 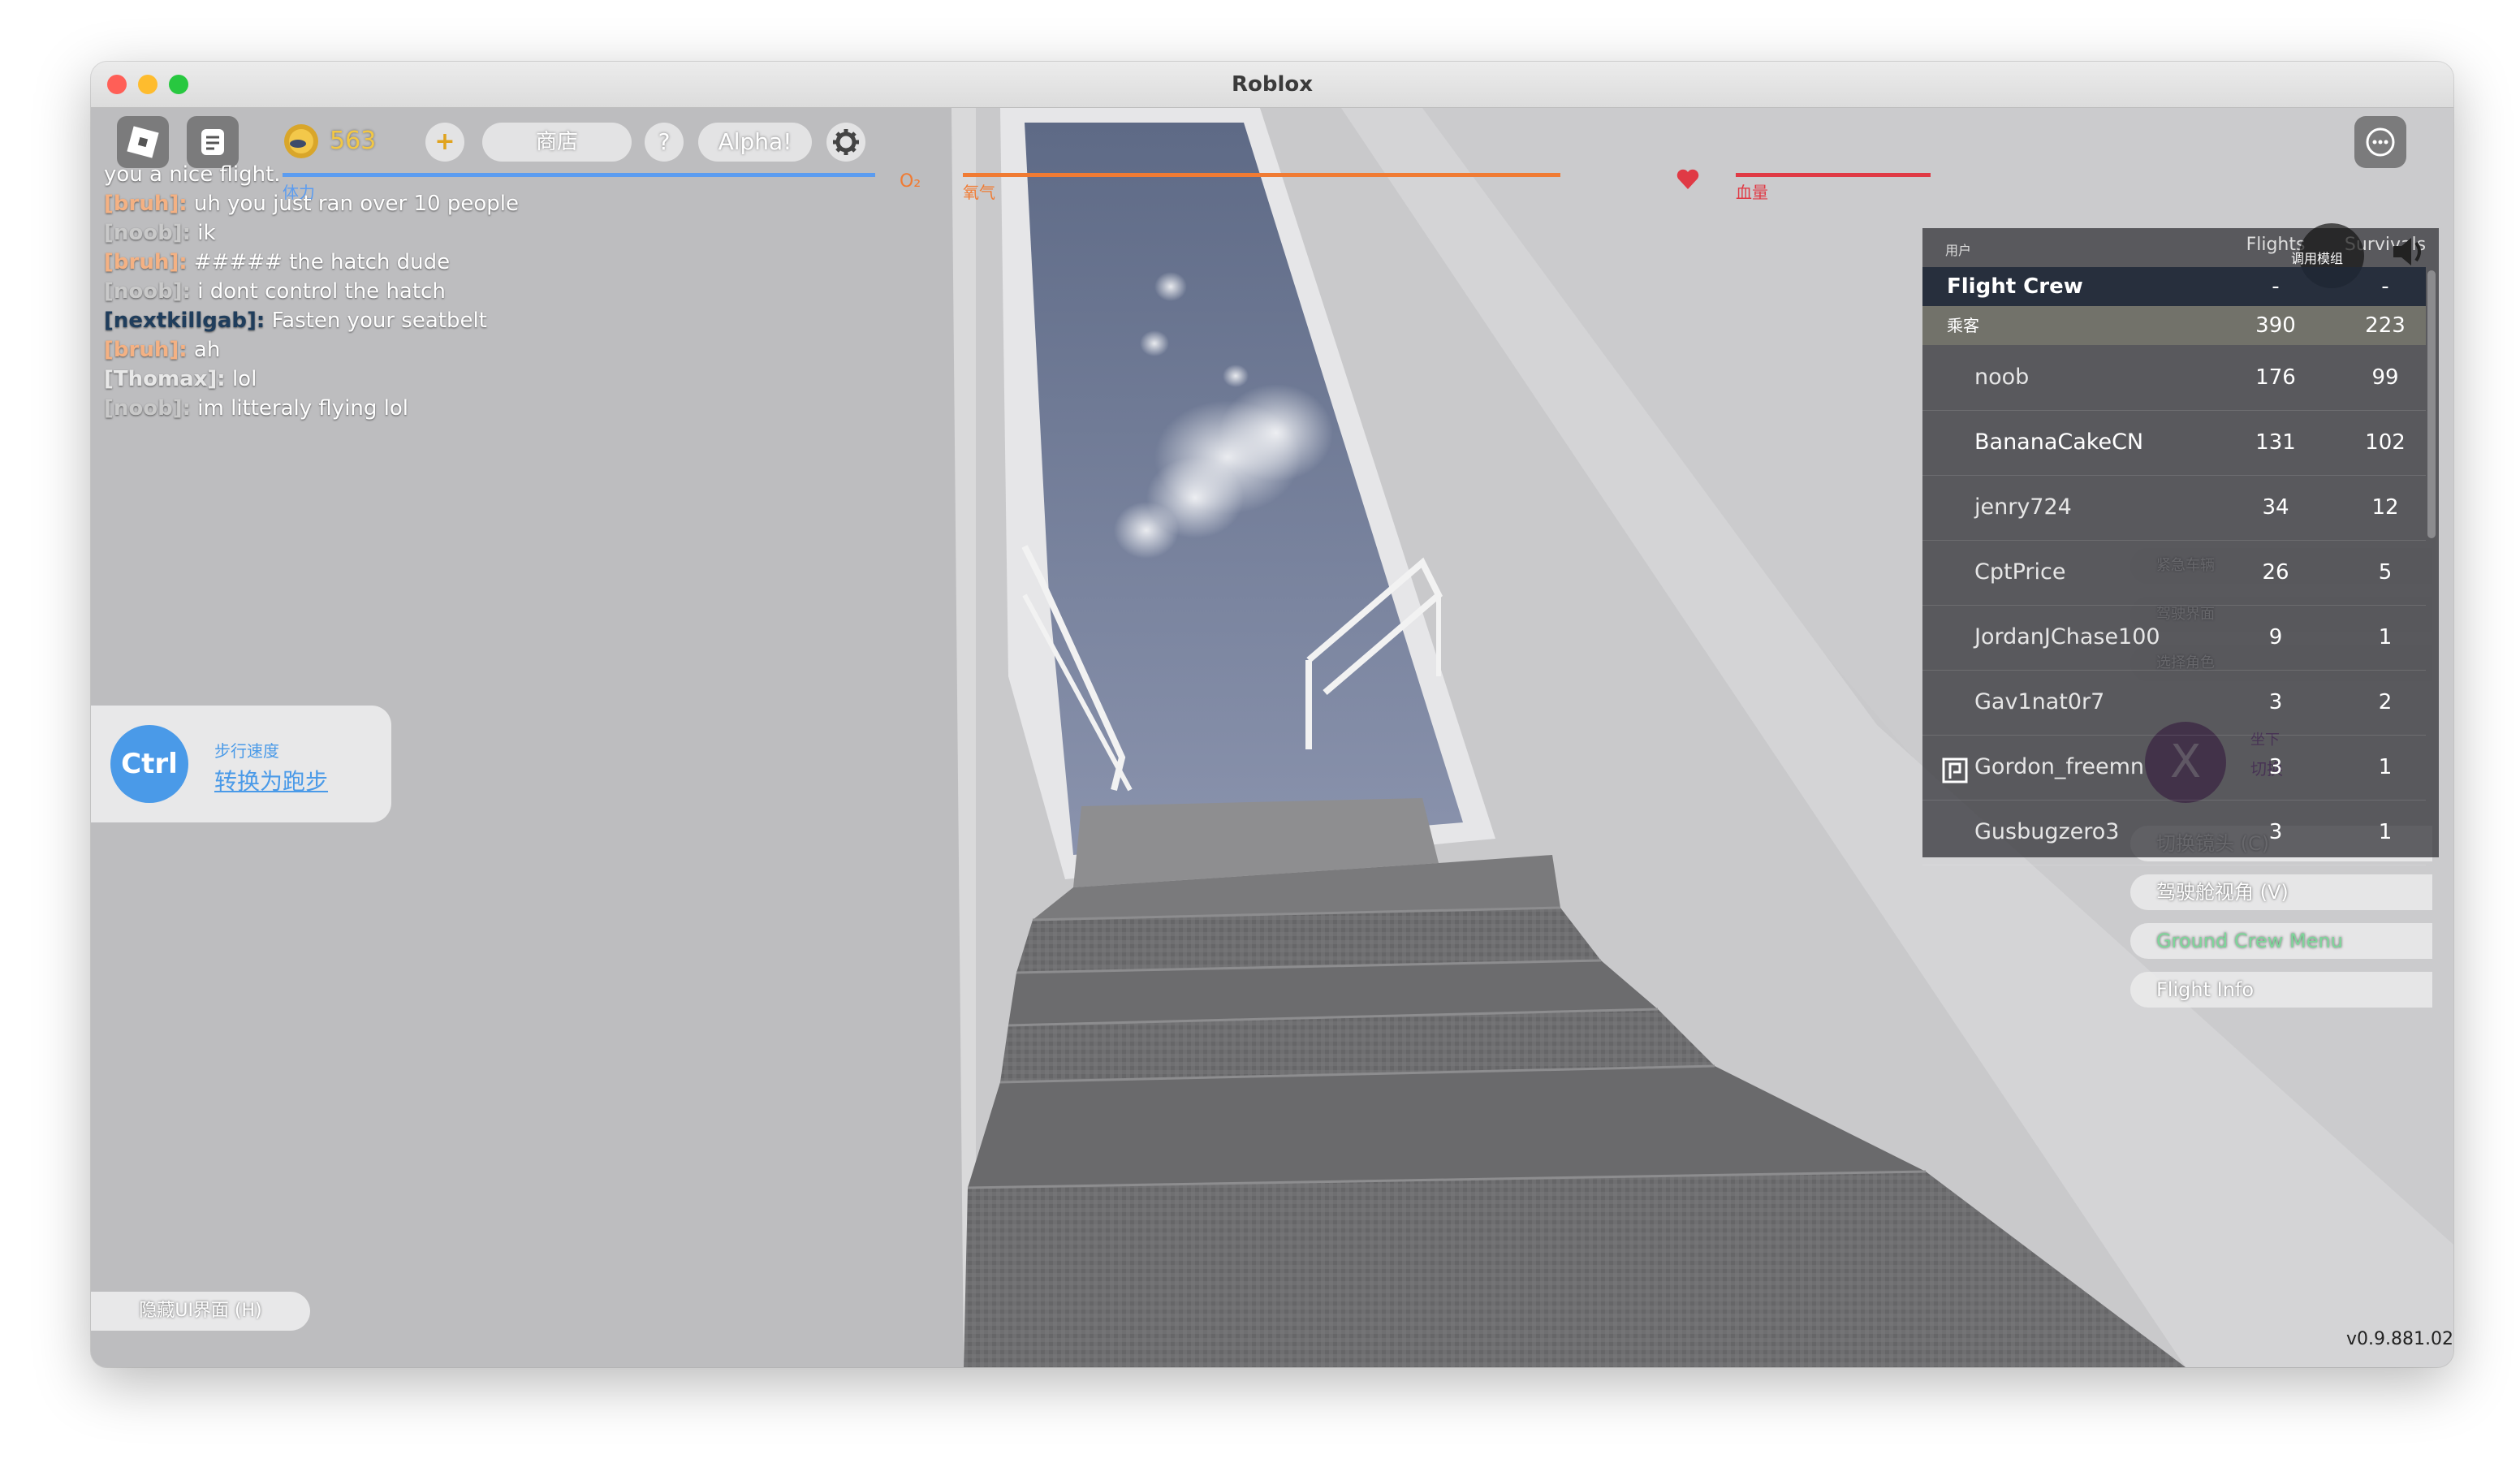 I want to click on player-flights: 176, so click(x=2275, y=377).